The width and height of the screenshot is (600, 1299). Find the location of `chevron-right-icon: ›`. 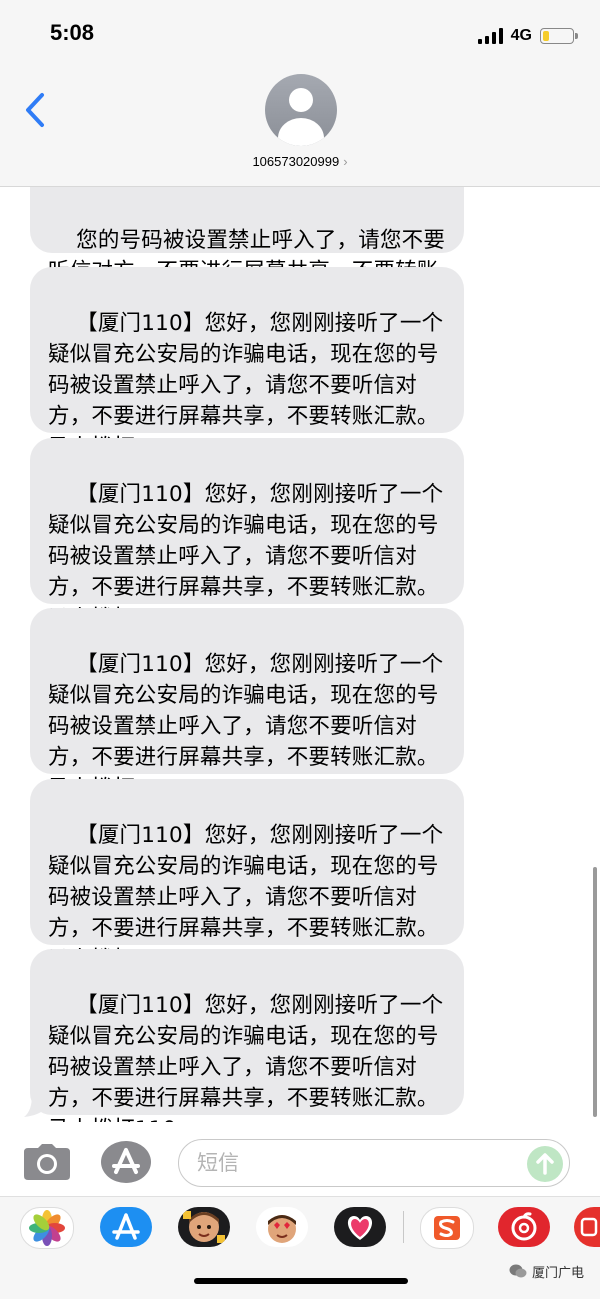

chevron-right-icon: › is located at coordinates (345, 161).